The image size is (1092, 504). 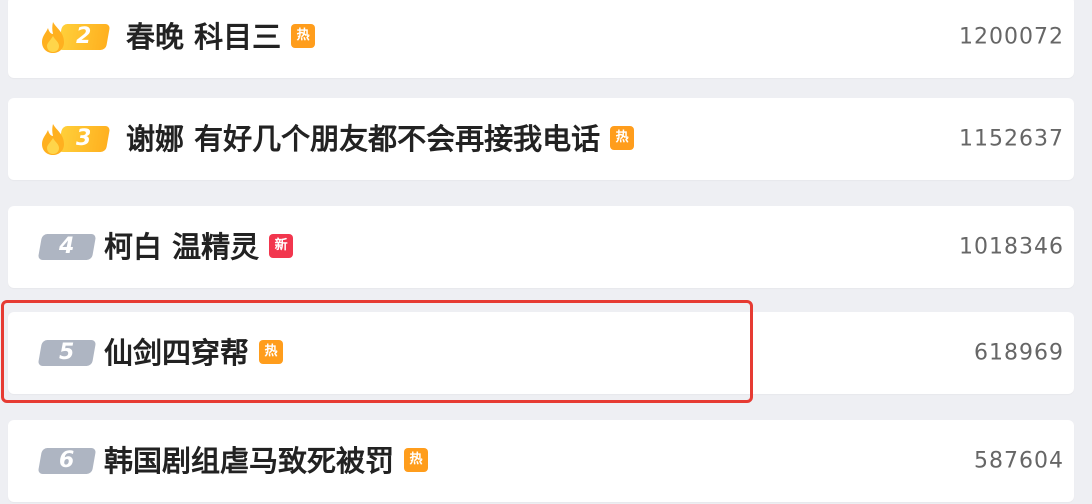 I want to click on rank-badge-plain: 6, so click(x=67, y=461).